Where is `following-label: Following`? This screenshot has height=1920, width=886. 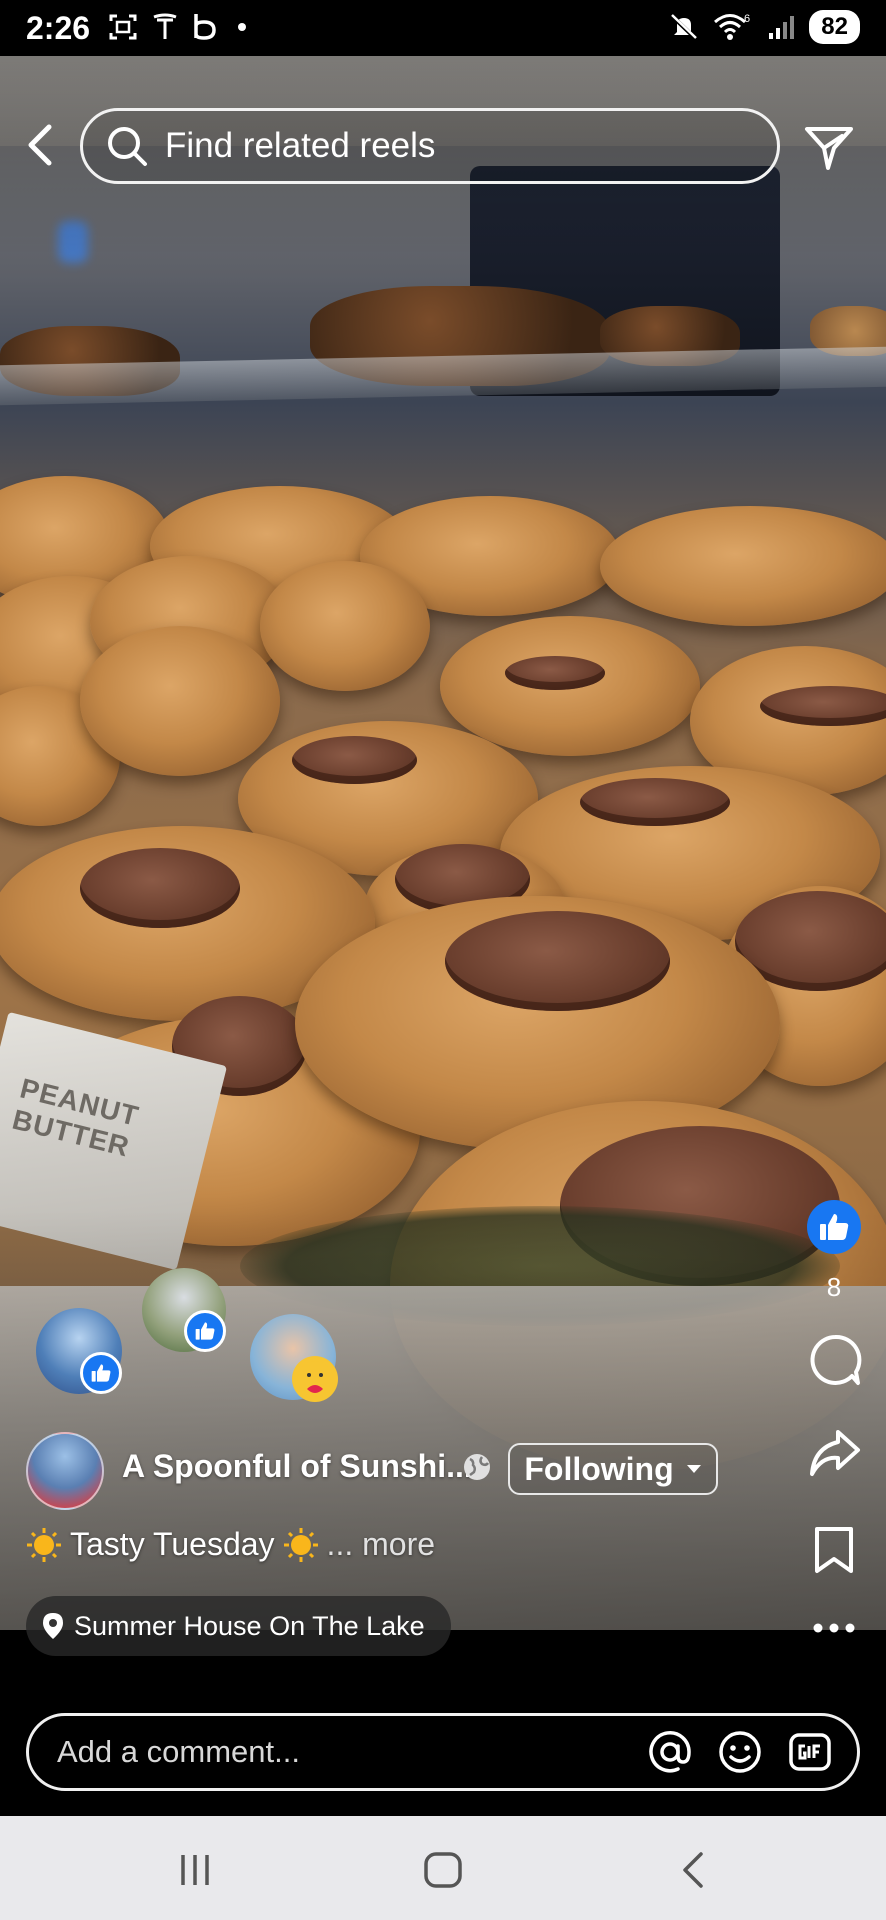
following-label: Following is located at coordinates (599, 1468).